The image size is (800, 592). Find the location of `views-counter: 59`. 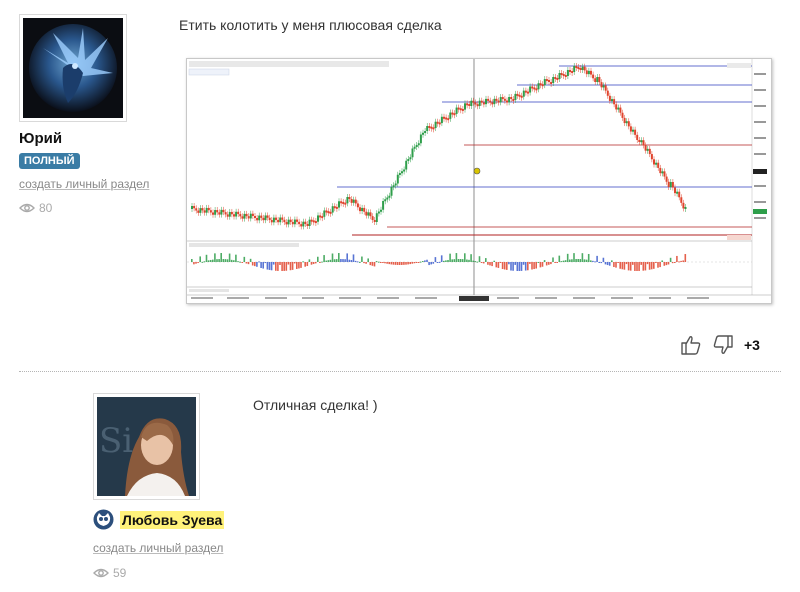

views-counter: 59 is located at coordinates (109, 573).